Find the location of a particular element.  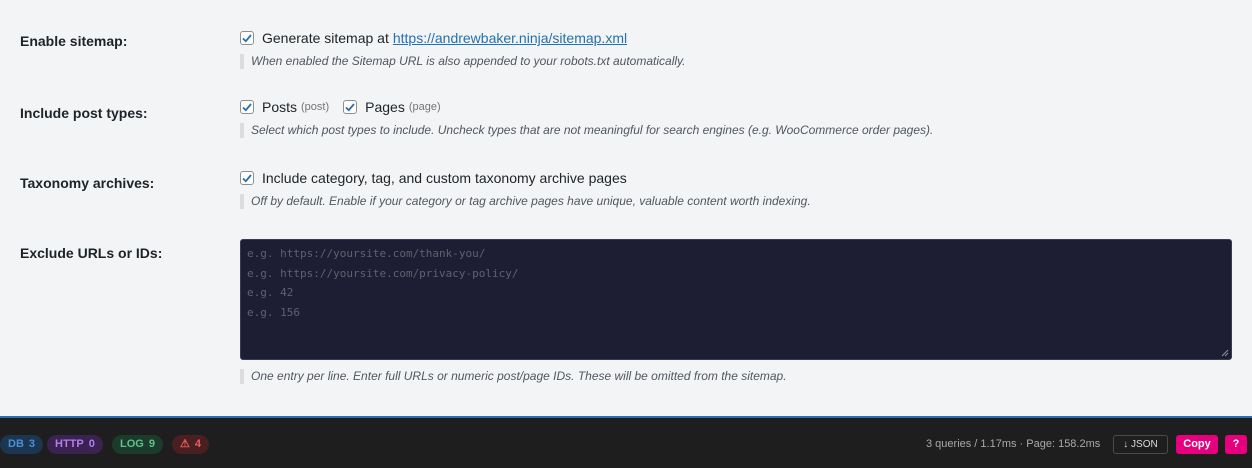

http-pill: HTTP 0 is located at coordinates (75, 444).